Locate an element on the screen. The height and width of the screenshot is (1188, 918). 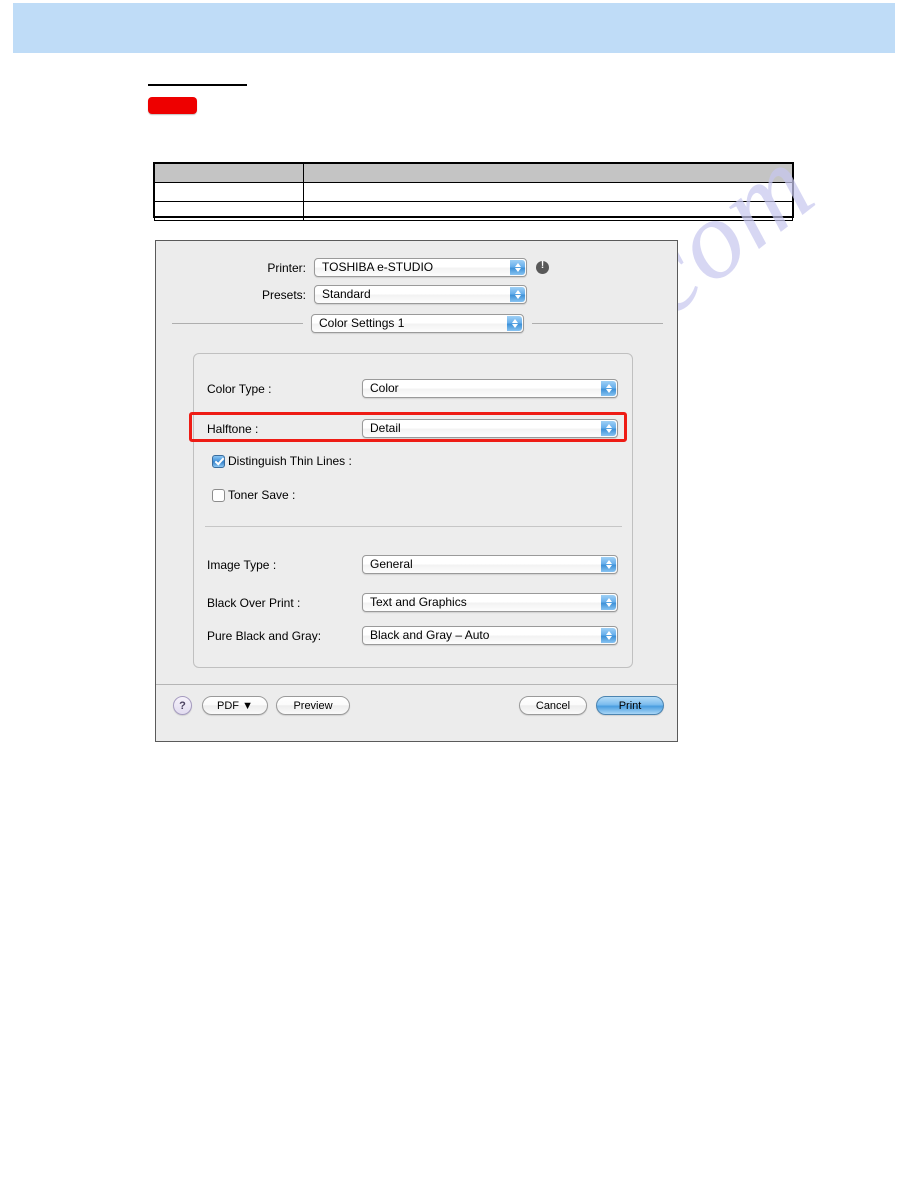
image-type-value: General is located at coordinates (391, 564).